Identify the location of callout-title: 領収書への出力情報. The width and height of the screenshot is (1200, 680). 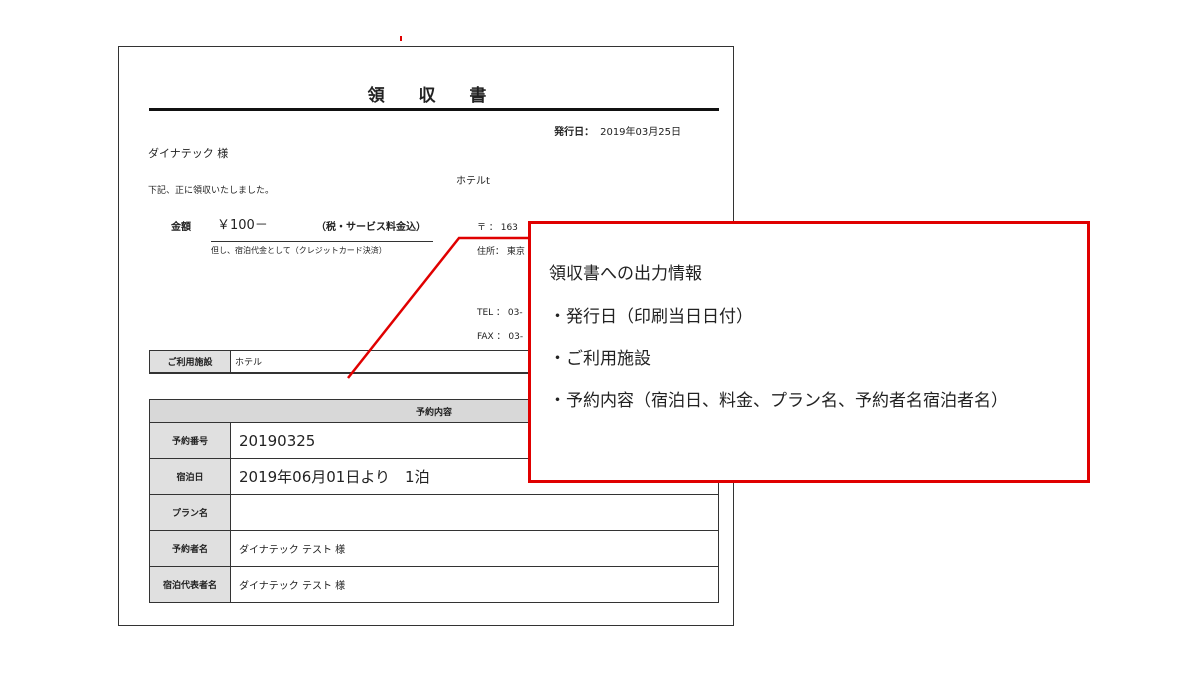
(625, 274).